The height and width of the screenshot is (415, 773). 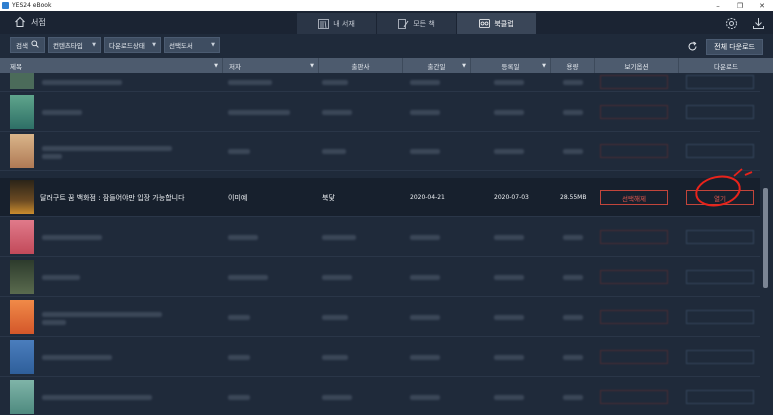 I want to click on maximize-button: ❐, so click(x=740, y=6).